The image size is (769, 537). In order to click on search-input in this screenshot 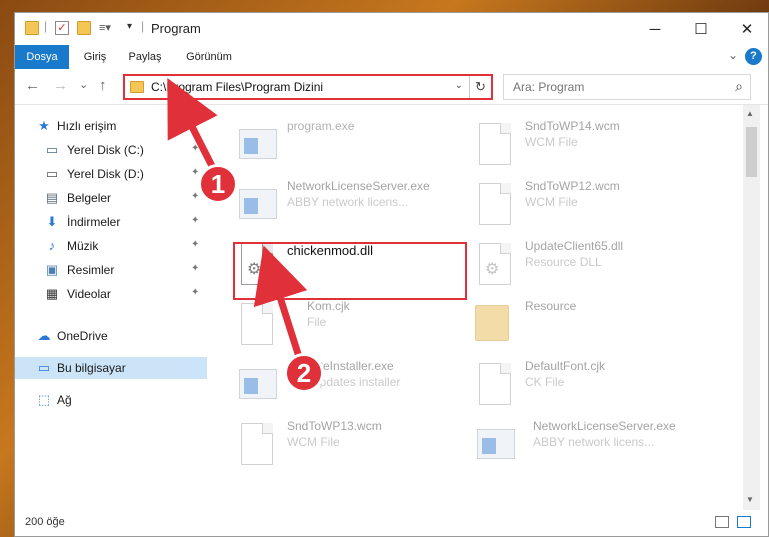, I will do `click(614, 87)`.